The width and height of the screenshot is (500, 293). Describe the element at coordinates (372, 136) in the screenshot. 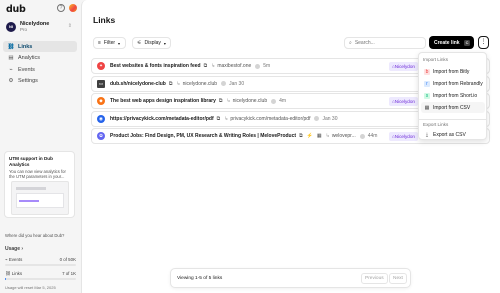

I see `link-created-time: 44m` at that location.